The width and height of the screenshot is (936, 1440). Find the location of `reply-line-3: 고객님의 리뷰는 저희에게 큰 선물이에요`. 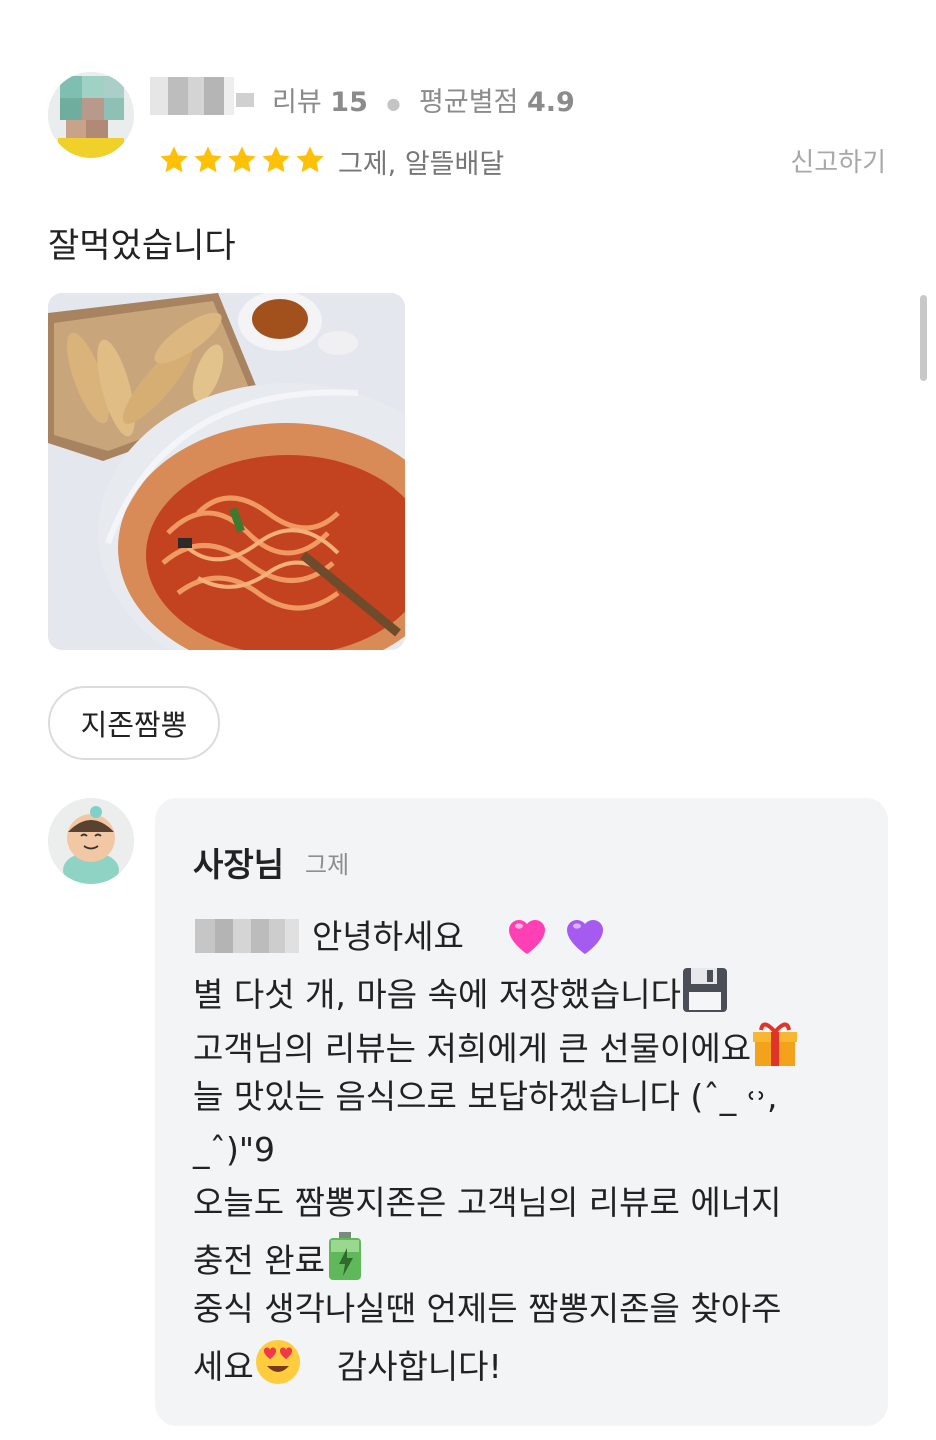

reply-line-3: 고객님의 리뷰는 저희에게 큰 선물이에요 is located at coordinates (496, 1046).